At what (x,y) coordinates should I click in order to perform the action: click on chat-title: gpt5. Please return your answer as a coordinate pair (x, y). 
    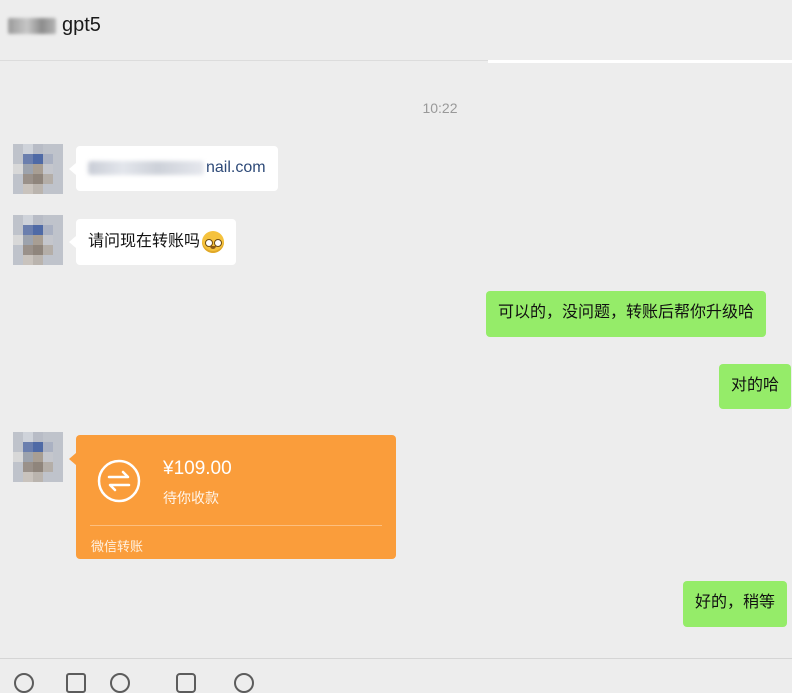
    Looking at the image, I should click on (81, 25).